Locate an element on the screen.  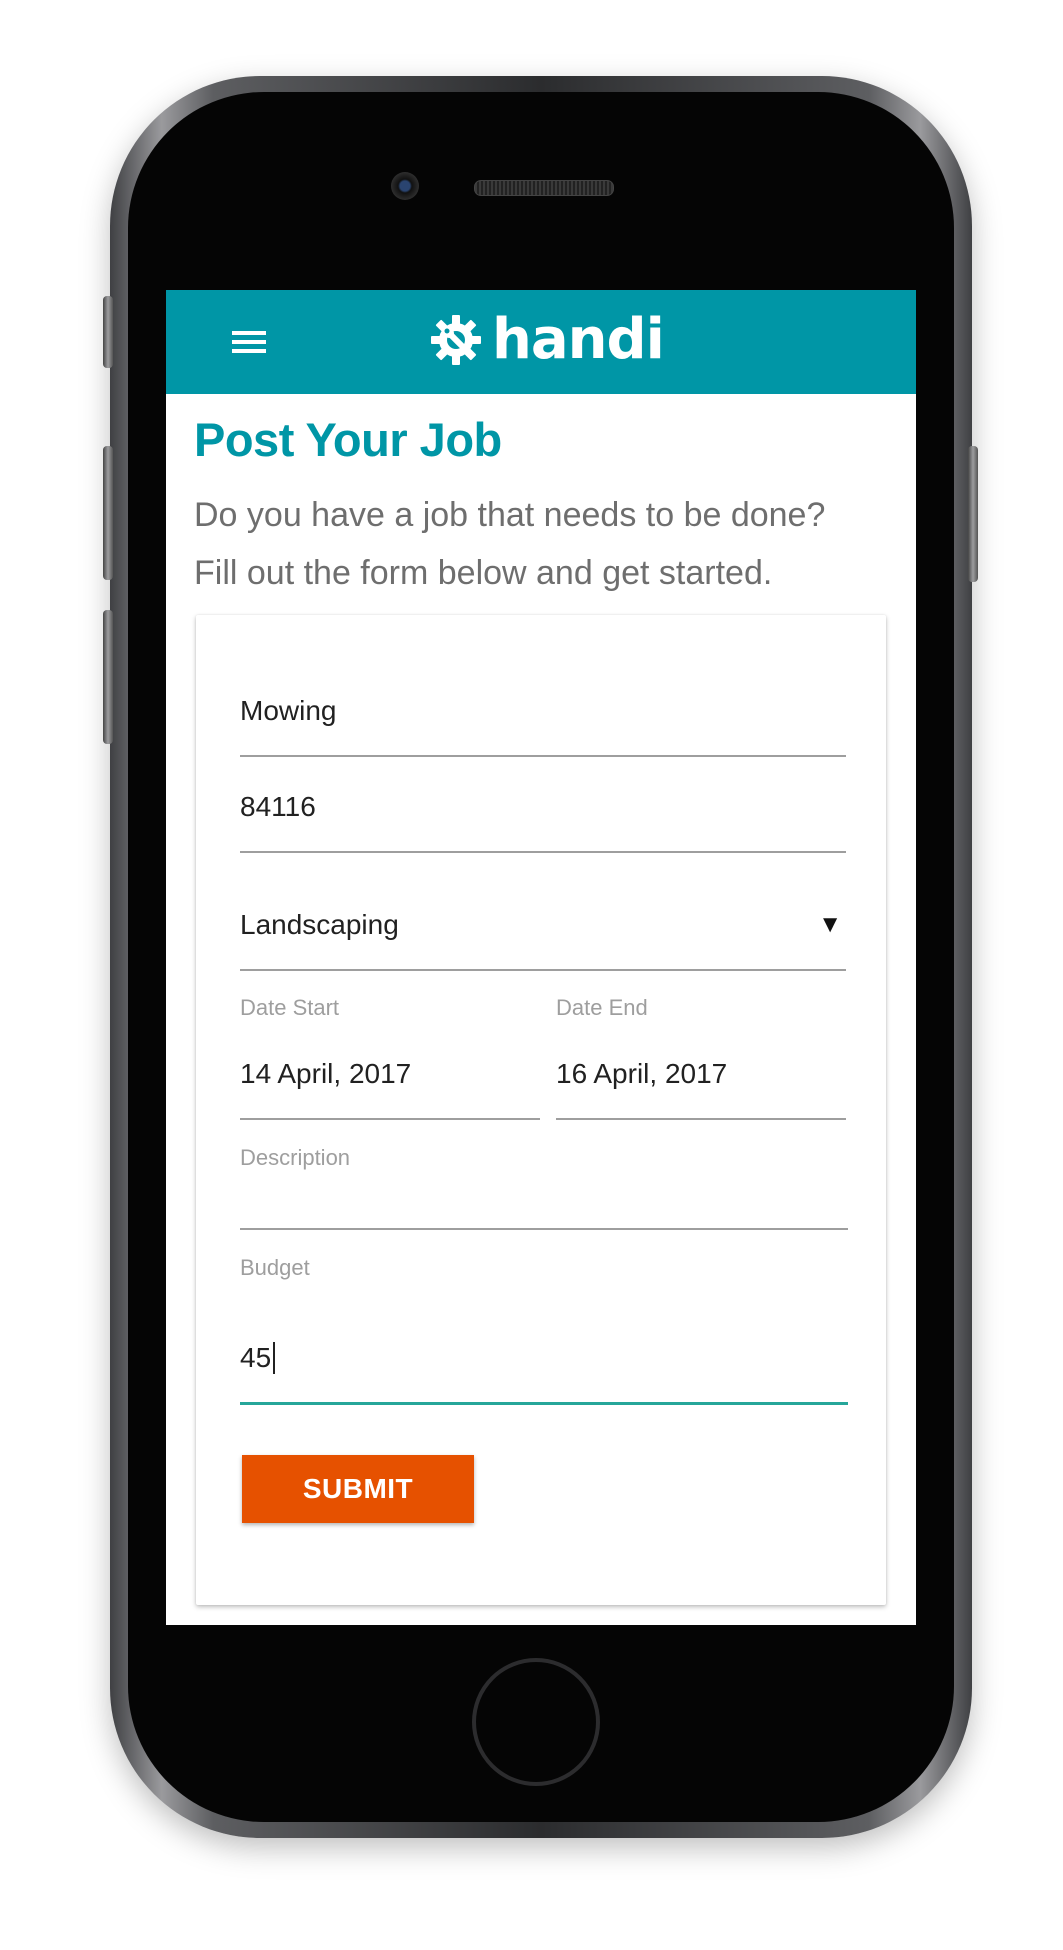
date-start-value: 14 April, 2017 is located at coordinates (326, 1073).